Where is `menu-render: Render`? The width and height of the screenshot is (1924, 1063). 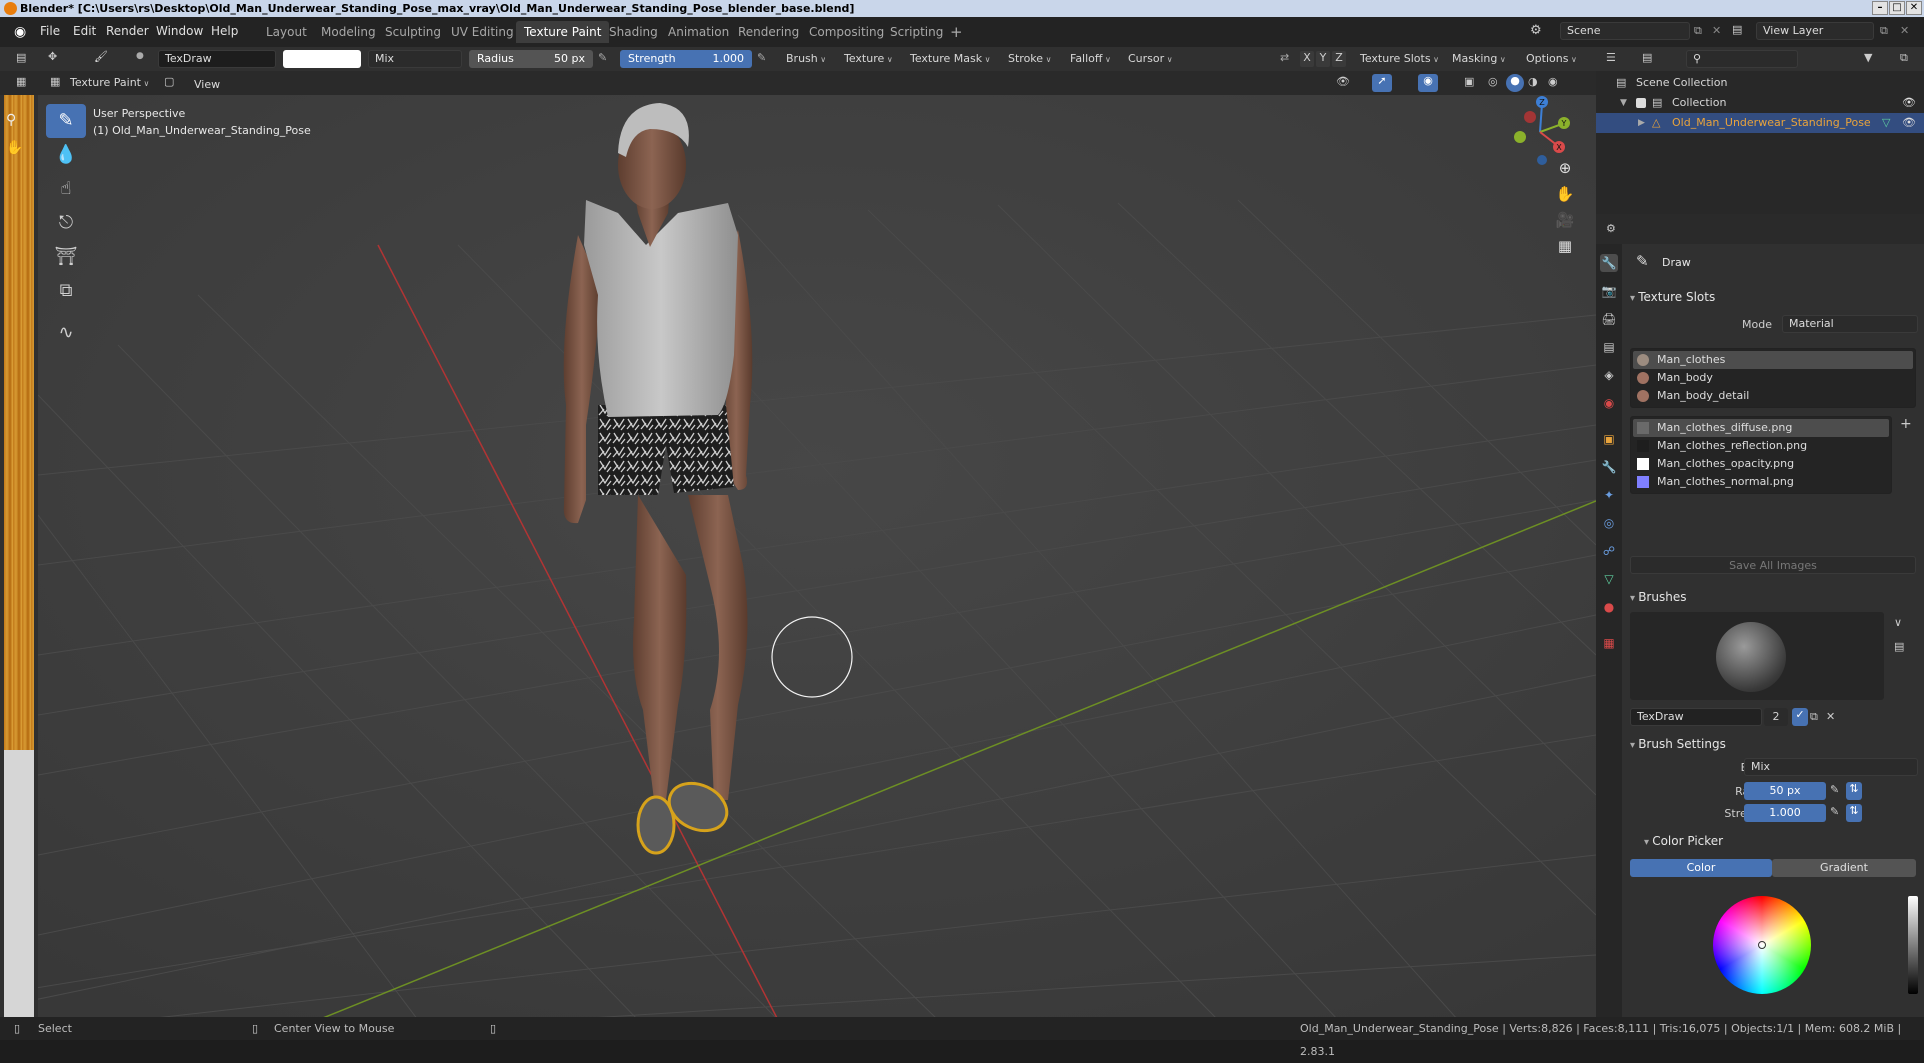
menu-render: Render is located at coordinates (127, 31).